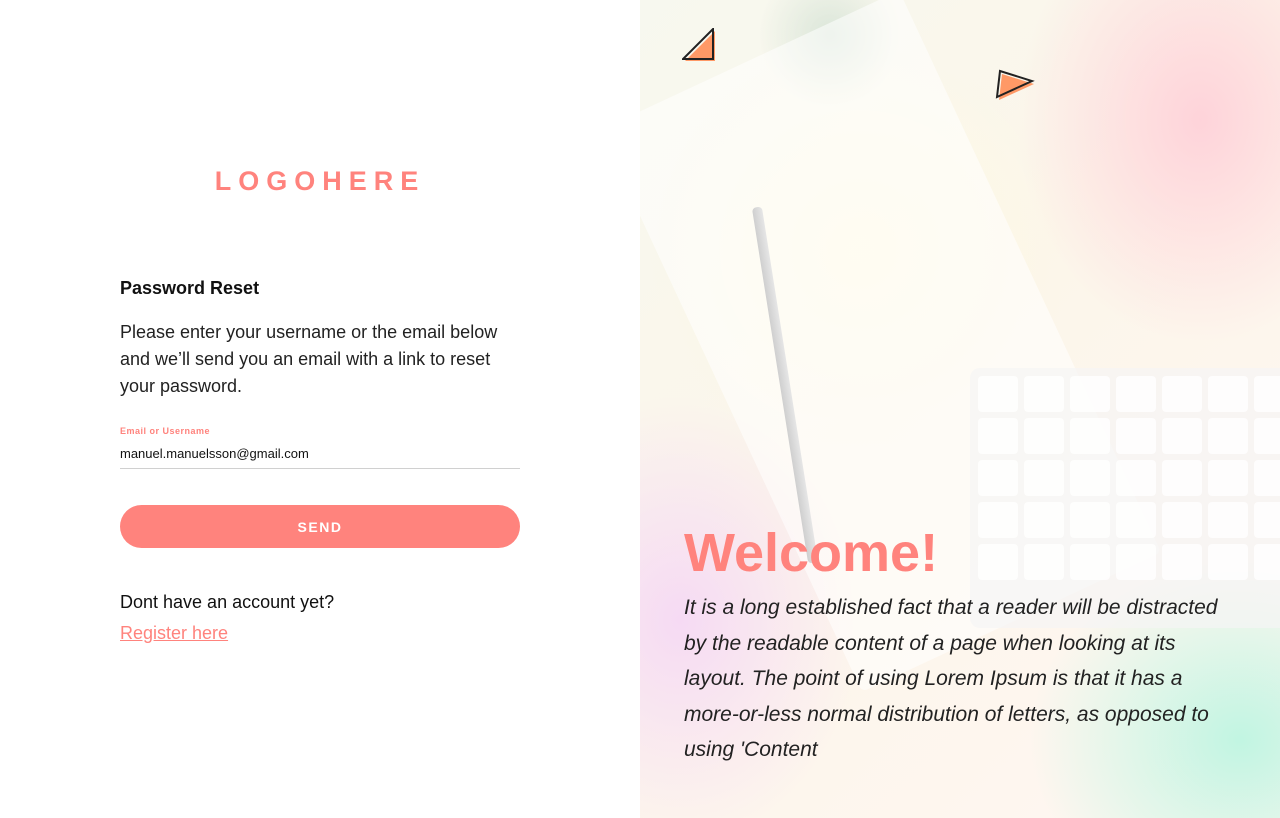 This screenshot has height=818, width=1280. I want to click on email-field-label: Email or Username, so click(165, 431).